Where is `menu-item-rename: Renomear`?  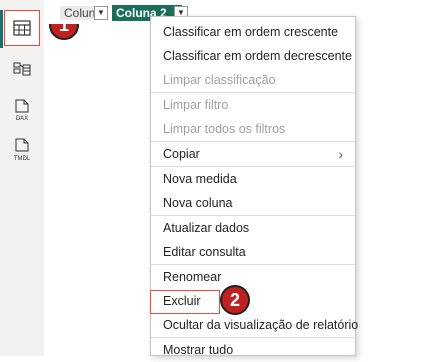 menu-item-rename: Renomear is located at coordinates (253, 277).